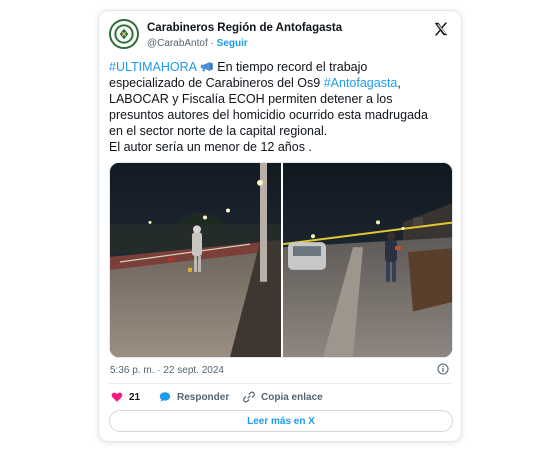 The width and height of the screenshot is (539, 460). Describe the element at coordinates (232, 43) in the screenshot. I see `follow-button: Seguir` at that location.